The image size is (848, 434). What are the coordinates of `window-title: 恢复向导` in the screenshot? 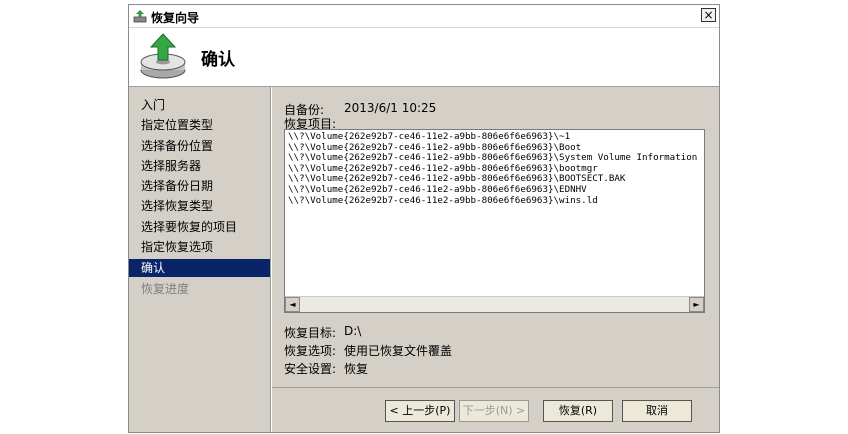 It's located at (175, 18).